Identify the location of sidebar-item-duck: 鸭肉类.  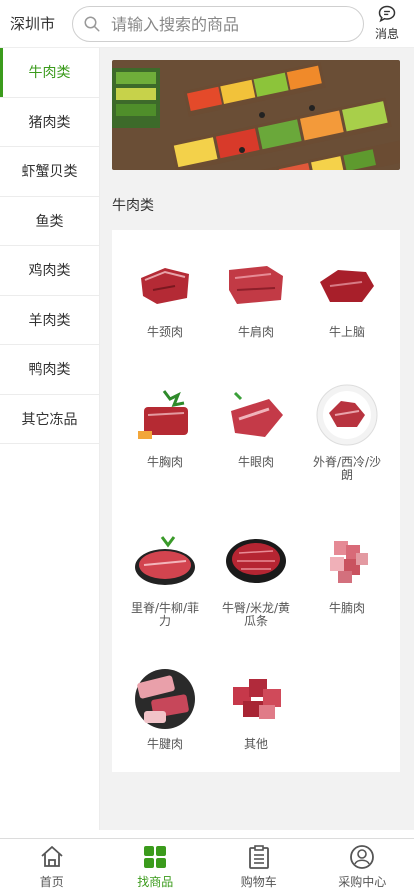
(49, 370).